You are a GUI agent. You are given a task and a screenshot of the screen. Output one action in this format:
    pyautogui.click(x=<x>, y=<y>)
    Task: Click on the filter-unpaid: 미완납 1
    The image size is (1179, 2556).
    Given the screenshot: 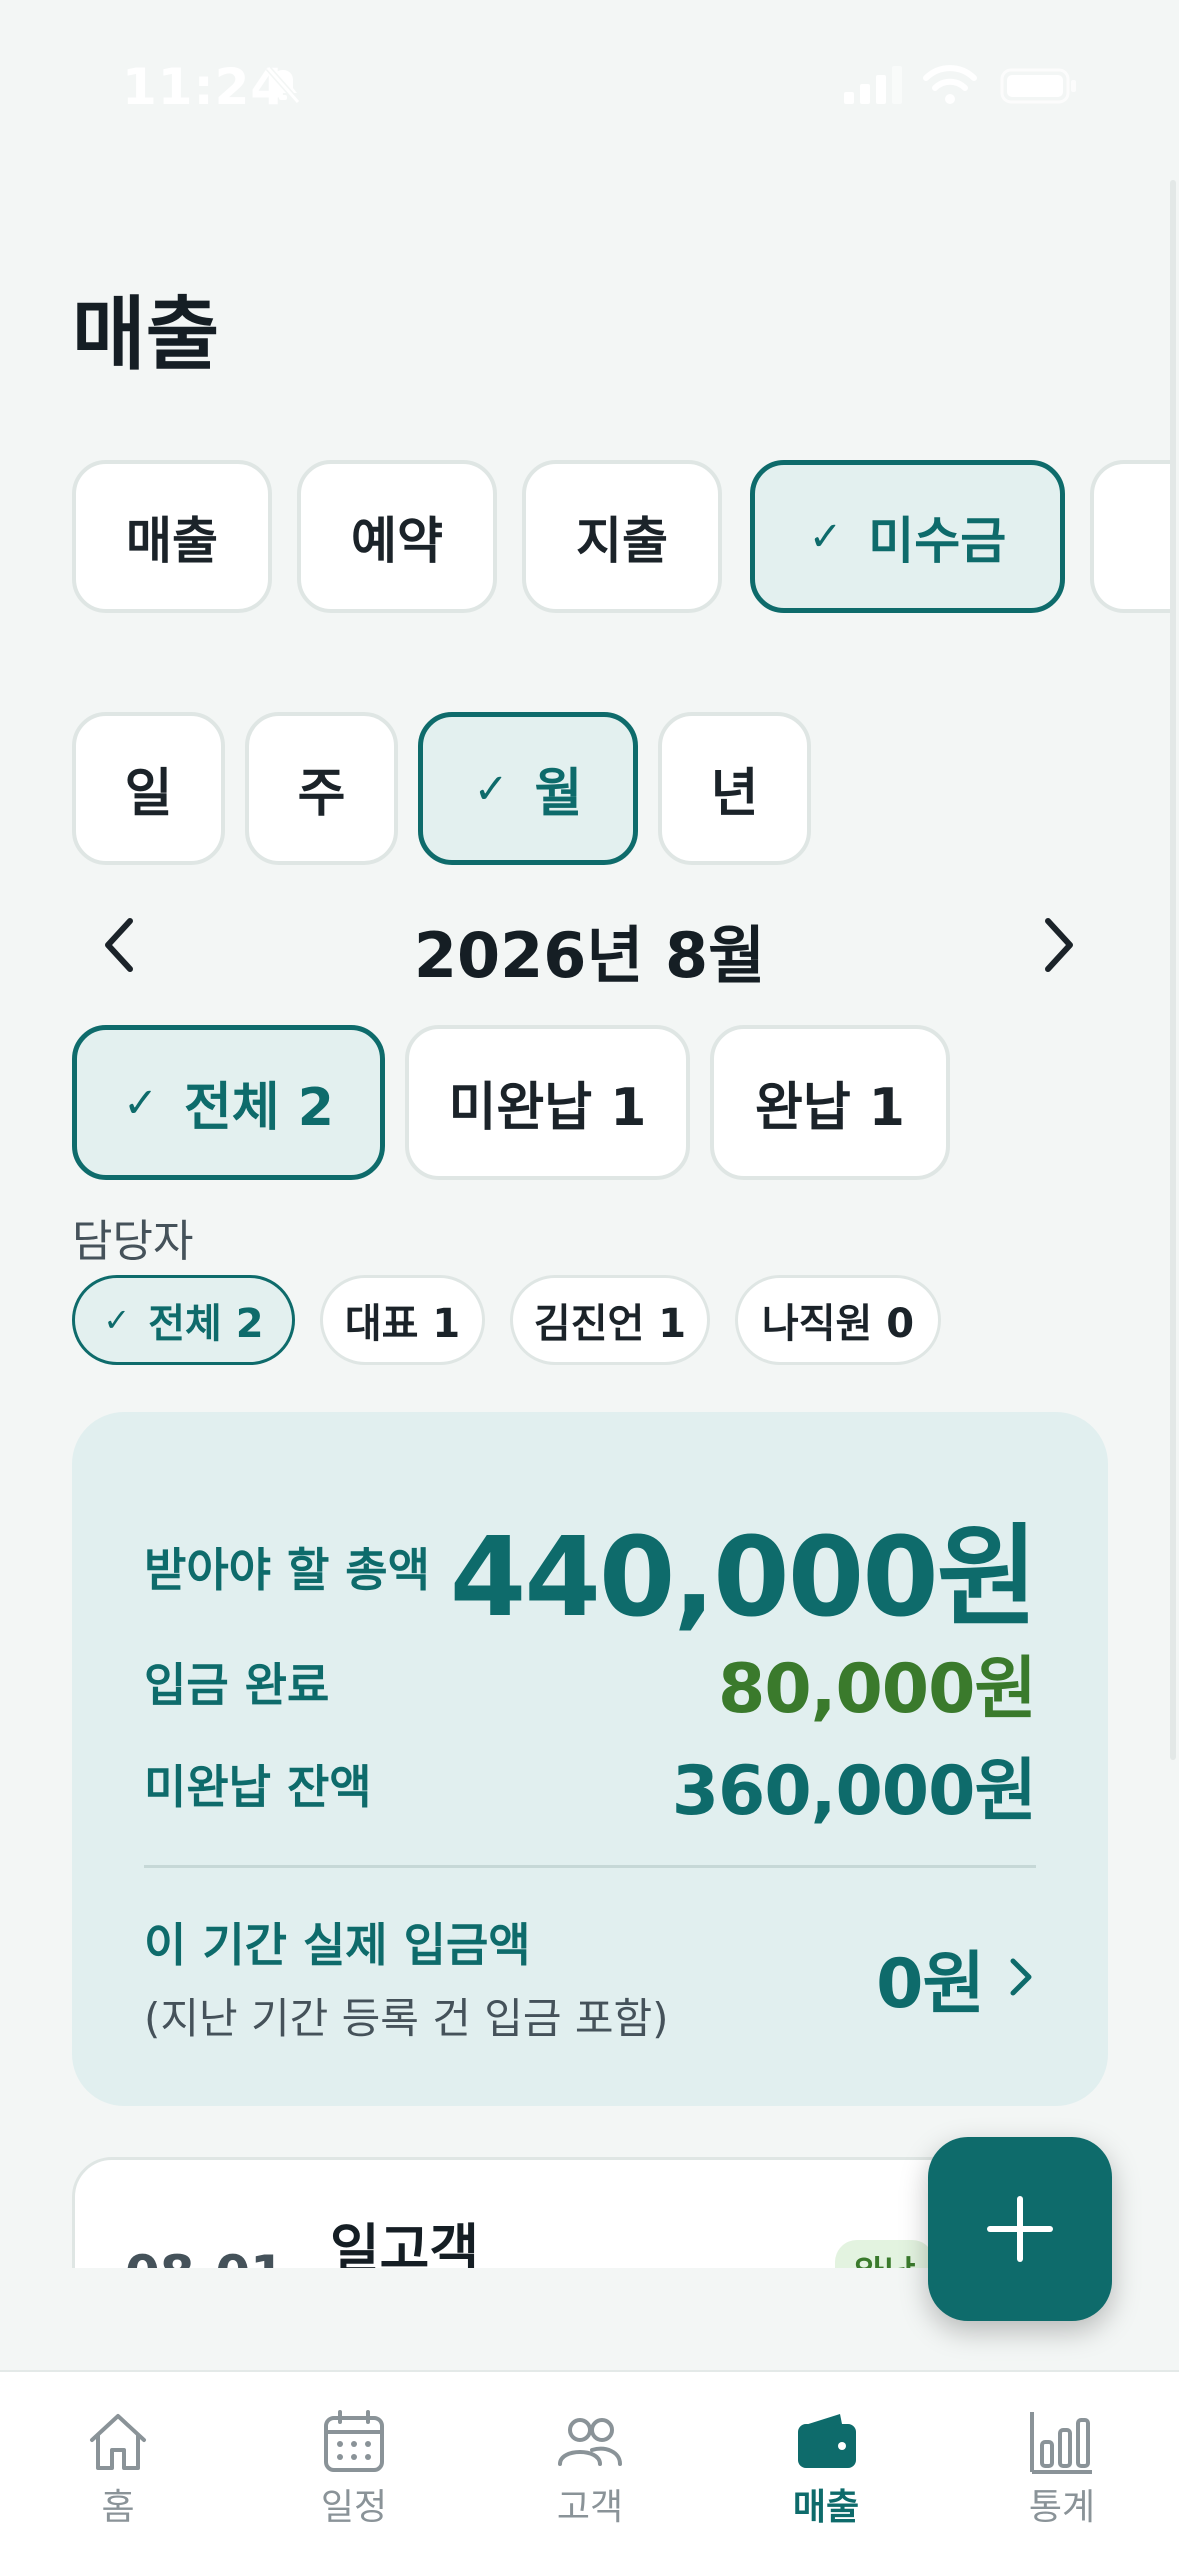 What is the action you would take?
    pyautogui.click(x=547, y=1102)
    